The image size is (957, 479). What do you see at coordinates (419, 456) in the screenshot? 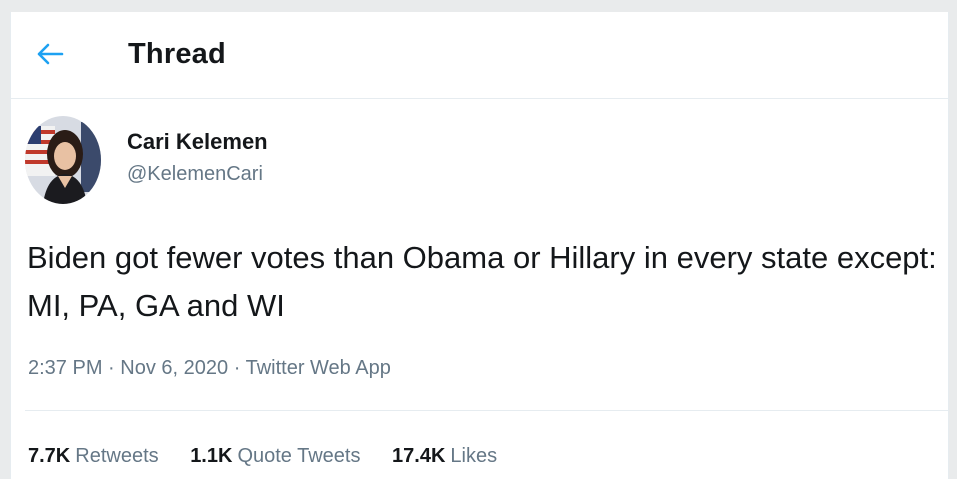
I see `likes-count: 17.4K` at bounding box center [419, 456].